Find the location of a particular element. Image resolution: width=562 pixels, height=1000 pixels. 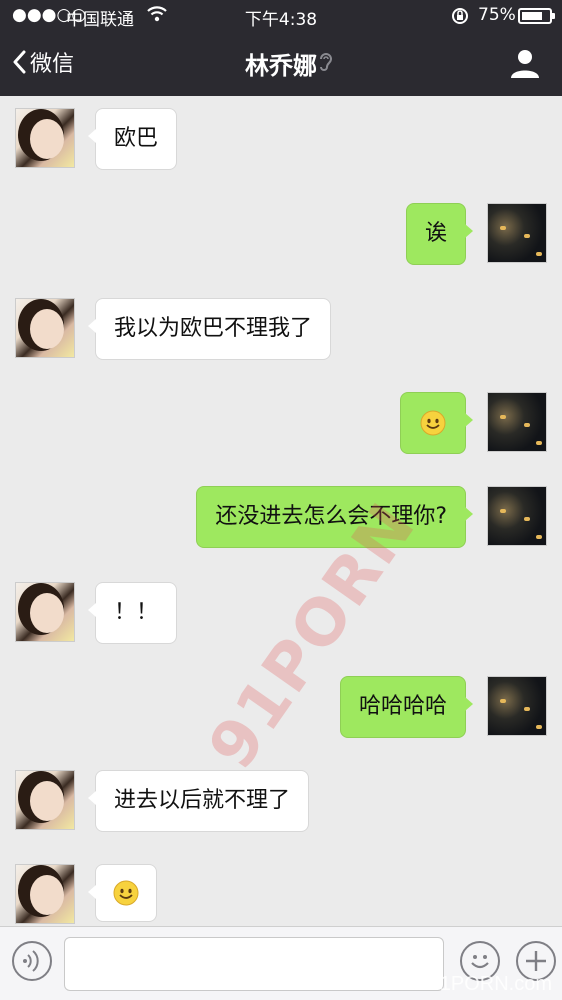

message-input is located at coordinates (254, 964).